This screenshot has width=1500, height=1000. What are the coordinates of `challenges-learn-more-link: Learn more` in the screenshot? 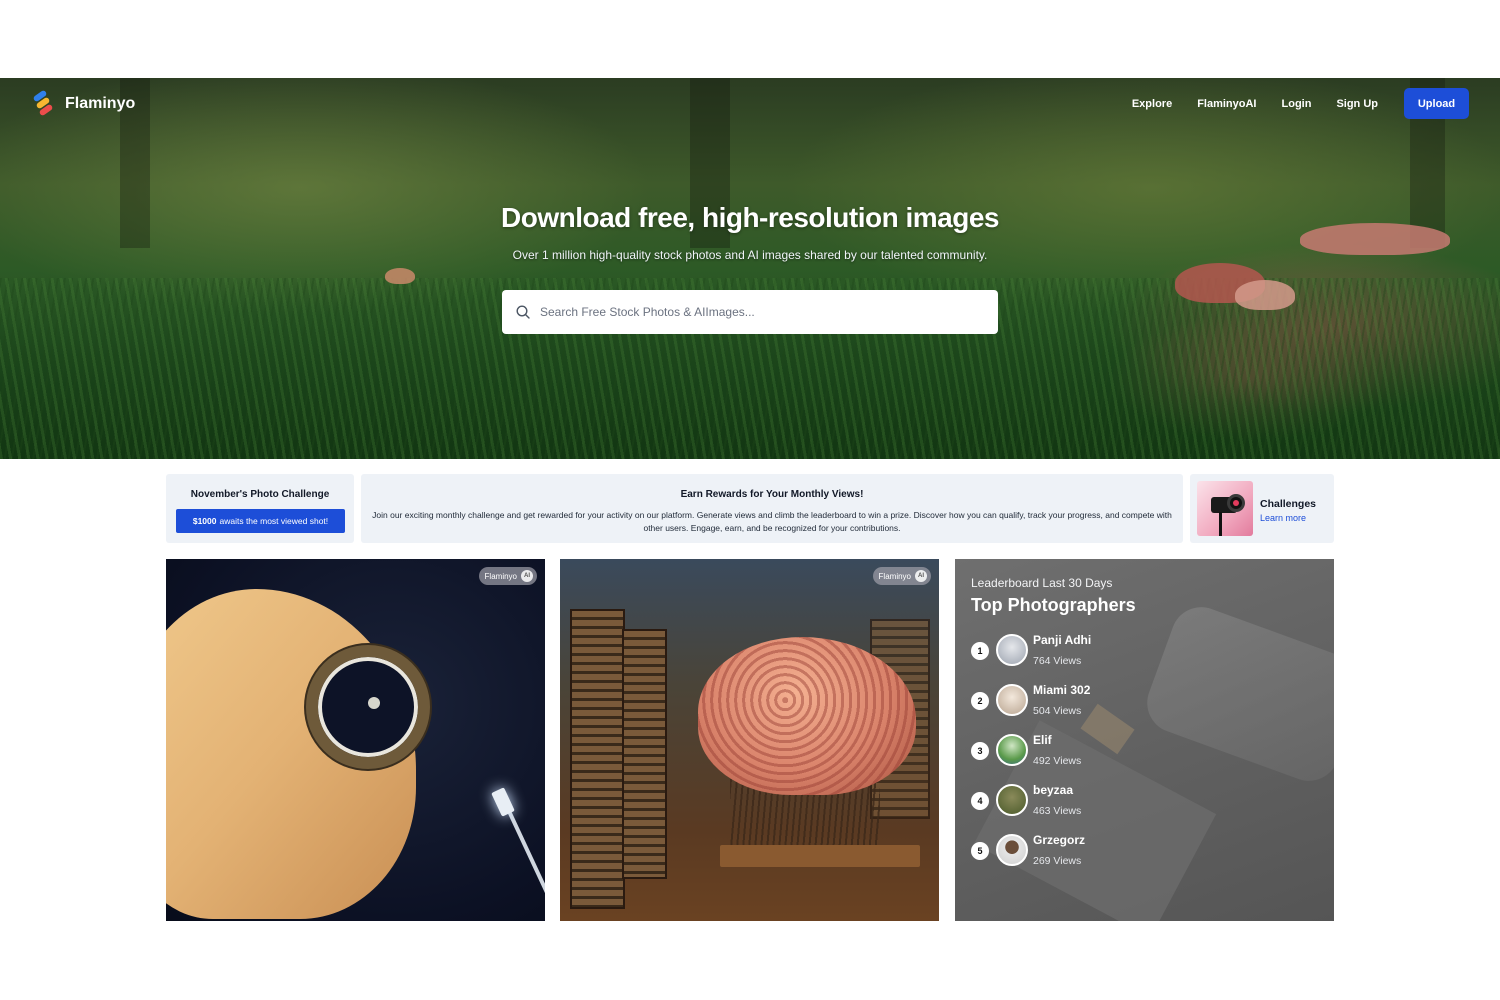 It's located at (1283, 518).